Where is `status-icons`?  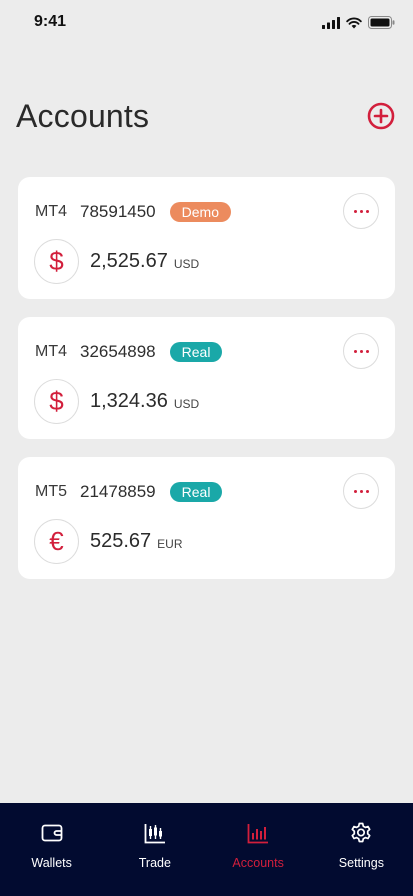 status-icons is located at coordinates (358, 22).